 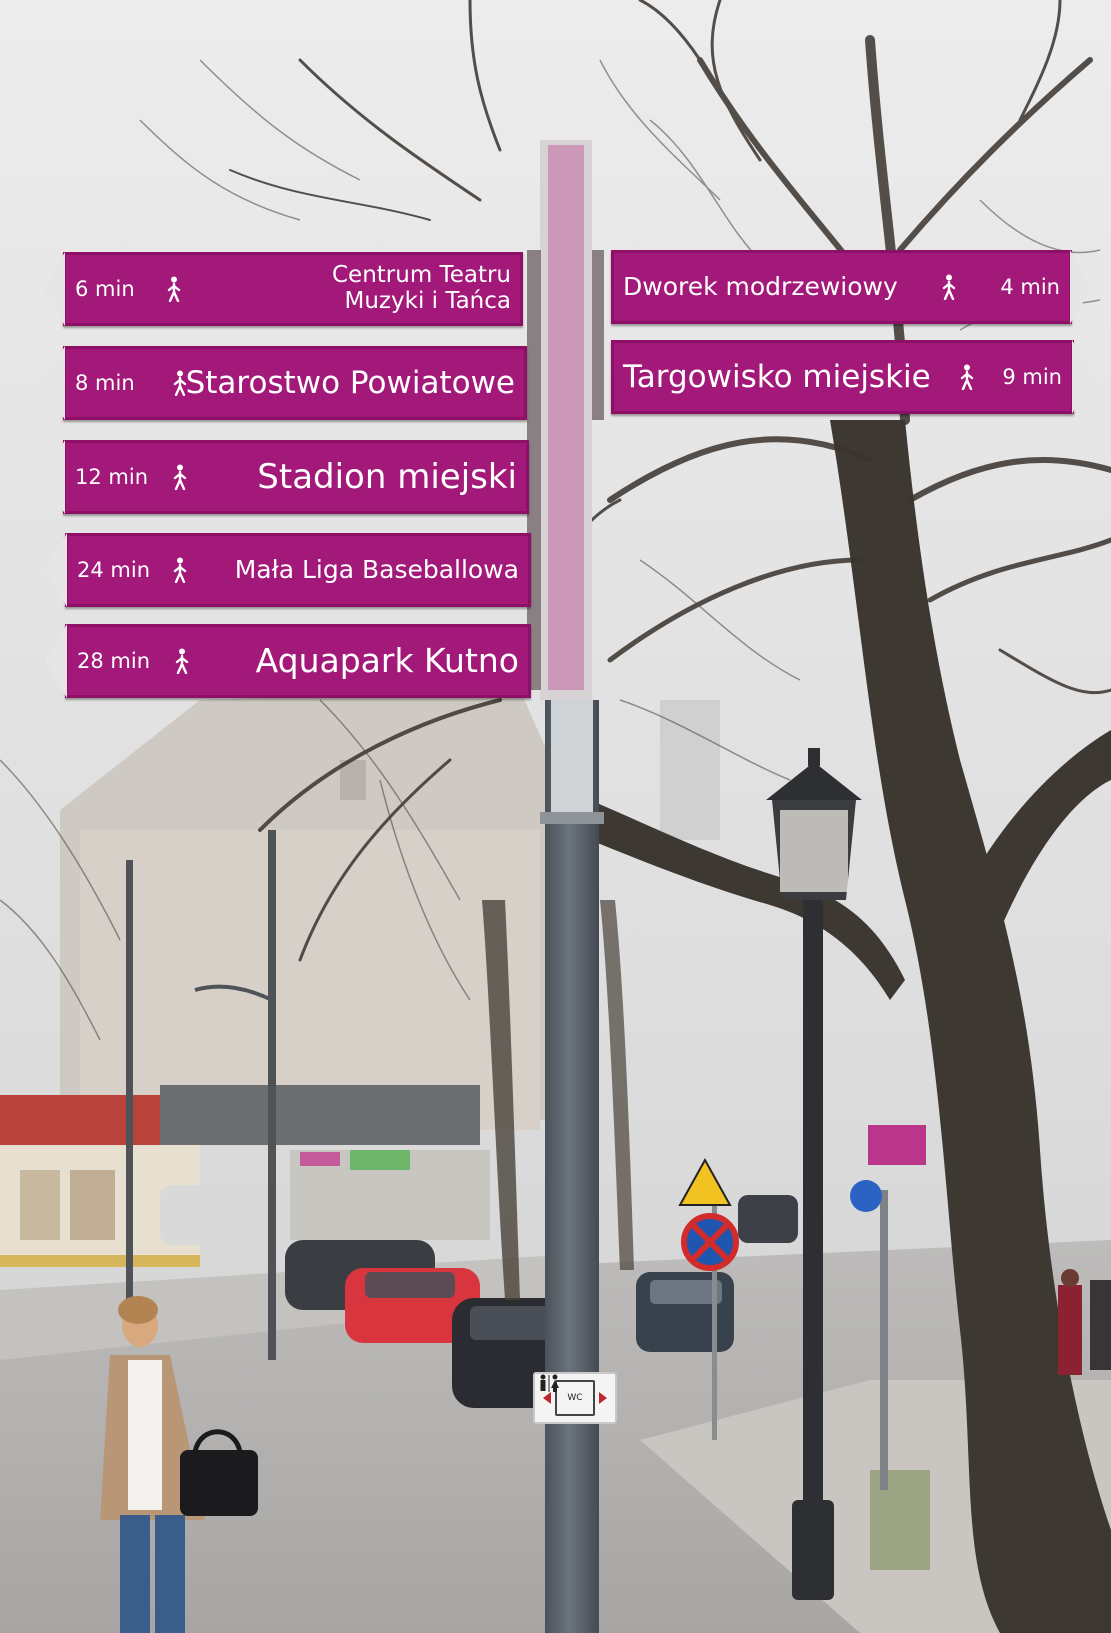 What do you see at coordinates (105, 383) in the screenshot?
I see `walking-time: 8 min` at bounding box center [105, 383].